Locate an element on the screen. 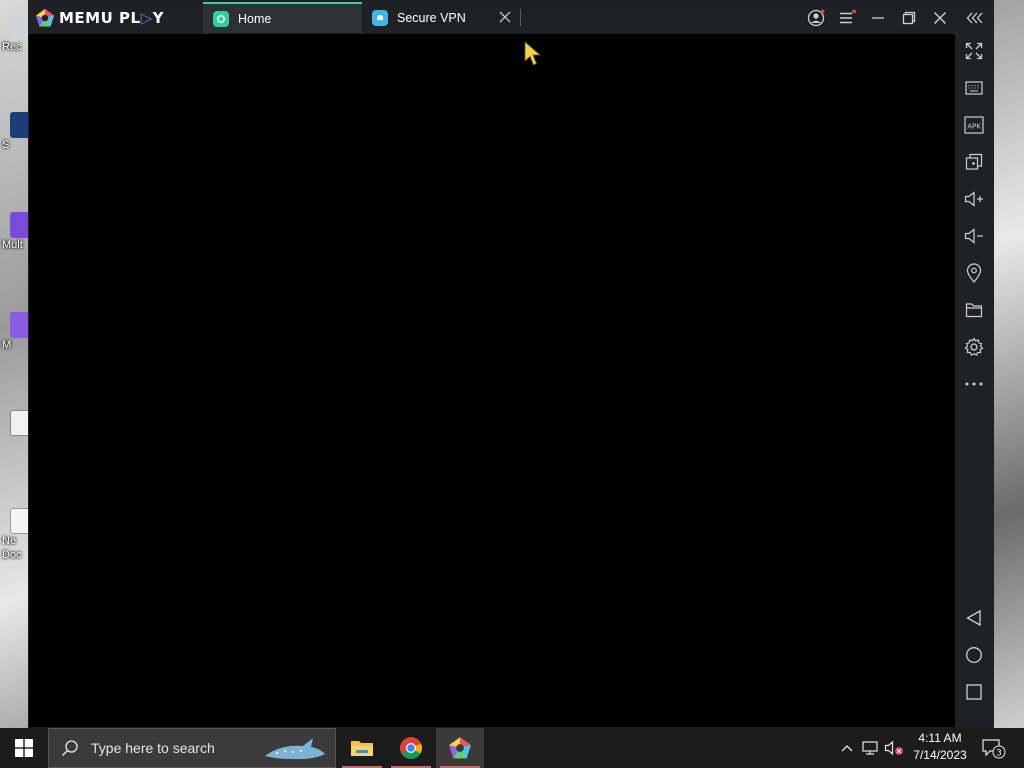 Image resolution: width=1024 pixels, height=768 pixels. minimize-icon is located at coordinates (878, 18).